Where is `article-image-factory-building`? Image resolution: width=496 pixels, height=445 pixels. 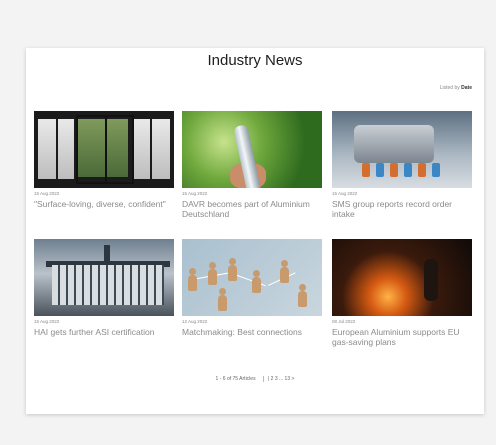 article-image-factory-building is located at coordinates (104, 277).